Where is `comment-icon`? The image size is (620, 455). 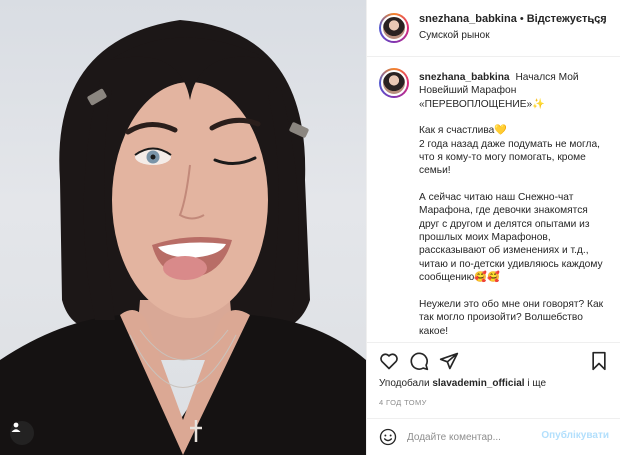 comment-icon is located at coordinates (419, 361).